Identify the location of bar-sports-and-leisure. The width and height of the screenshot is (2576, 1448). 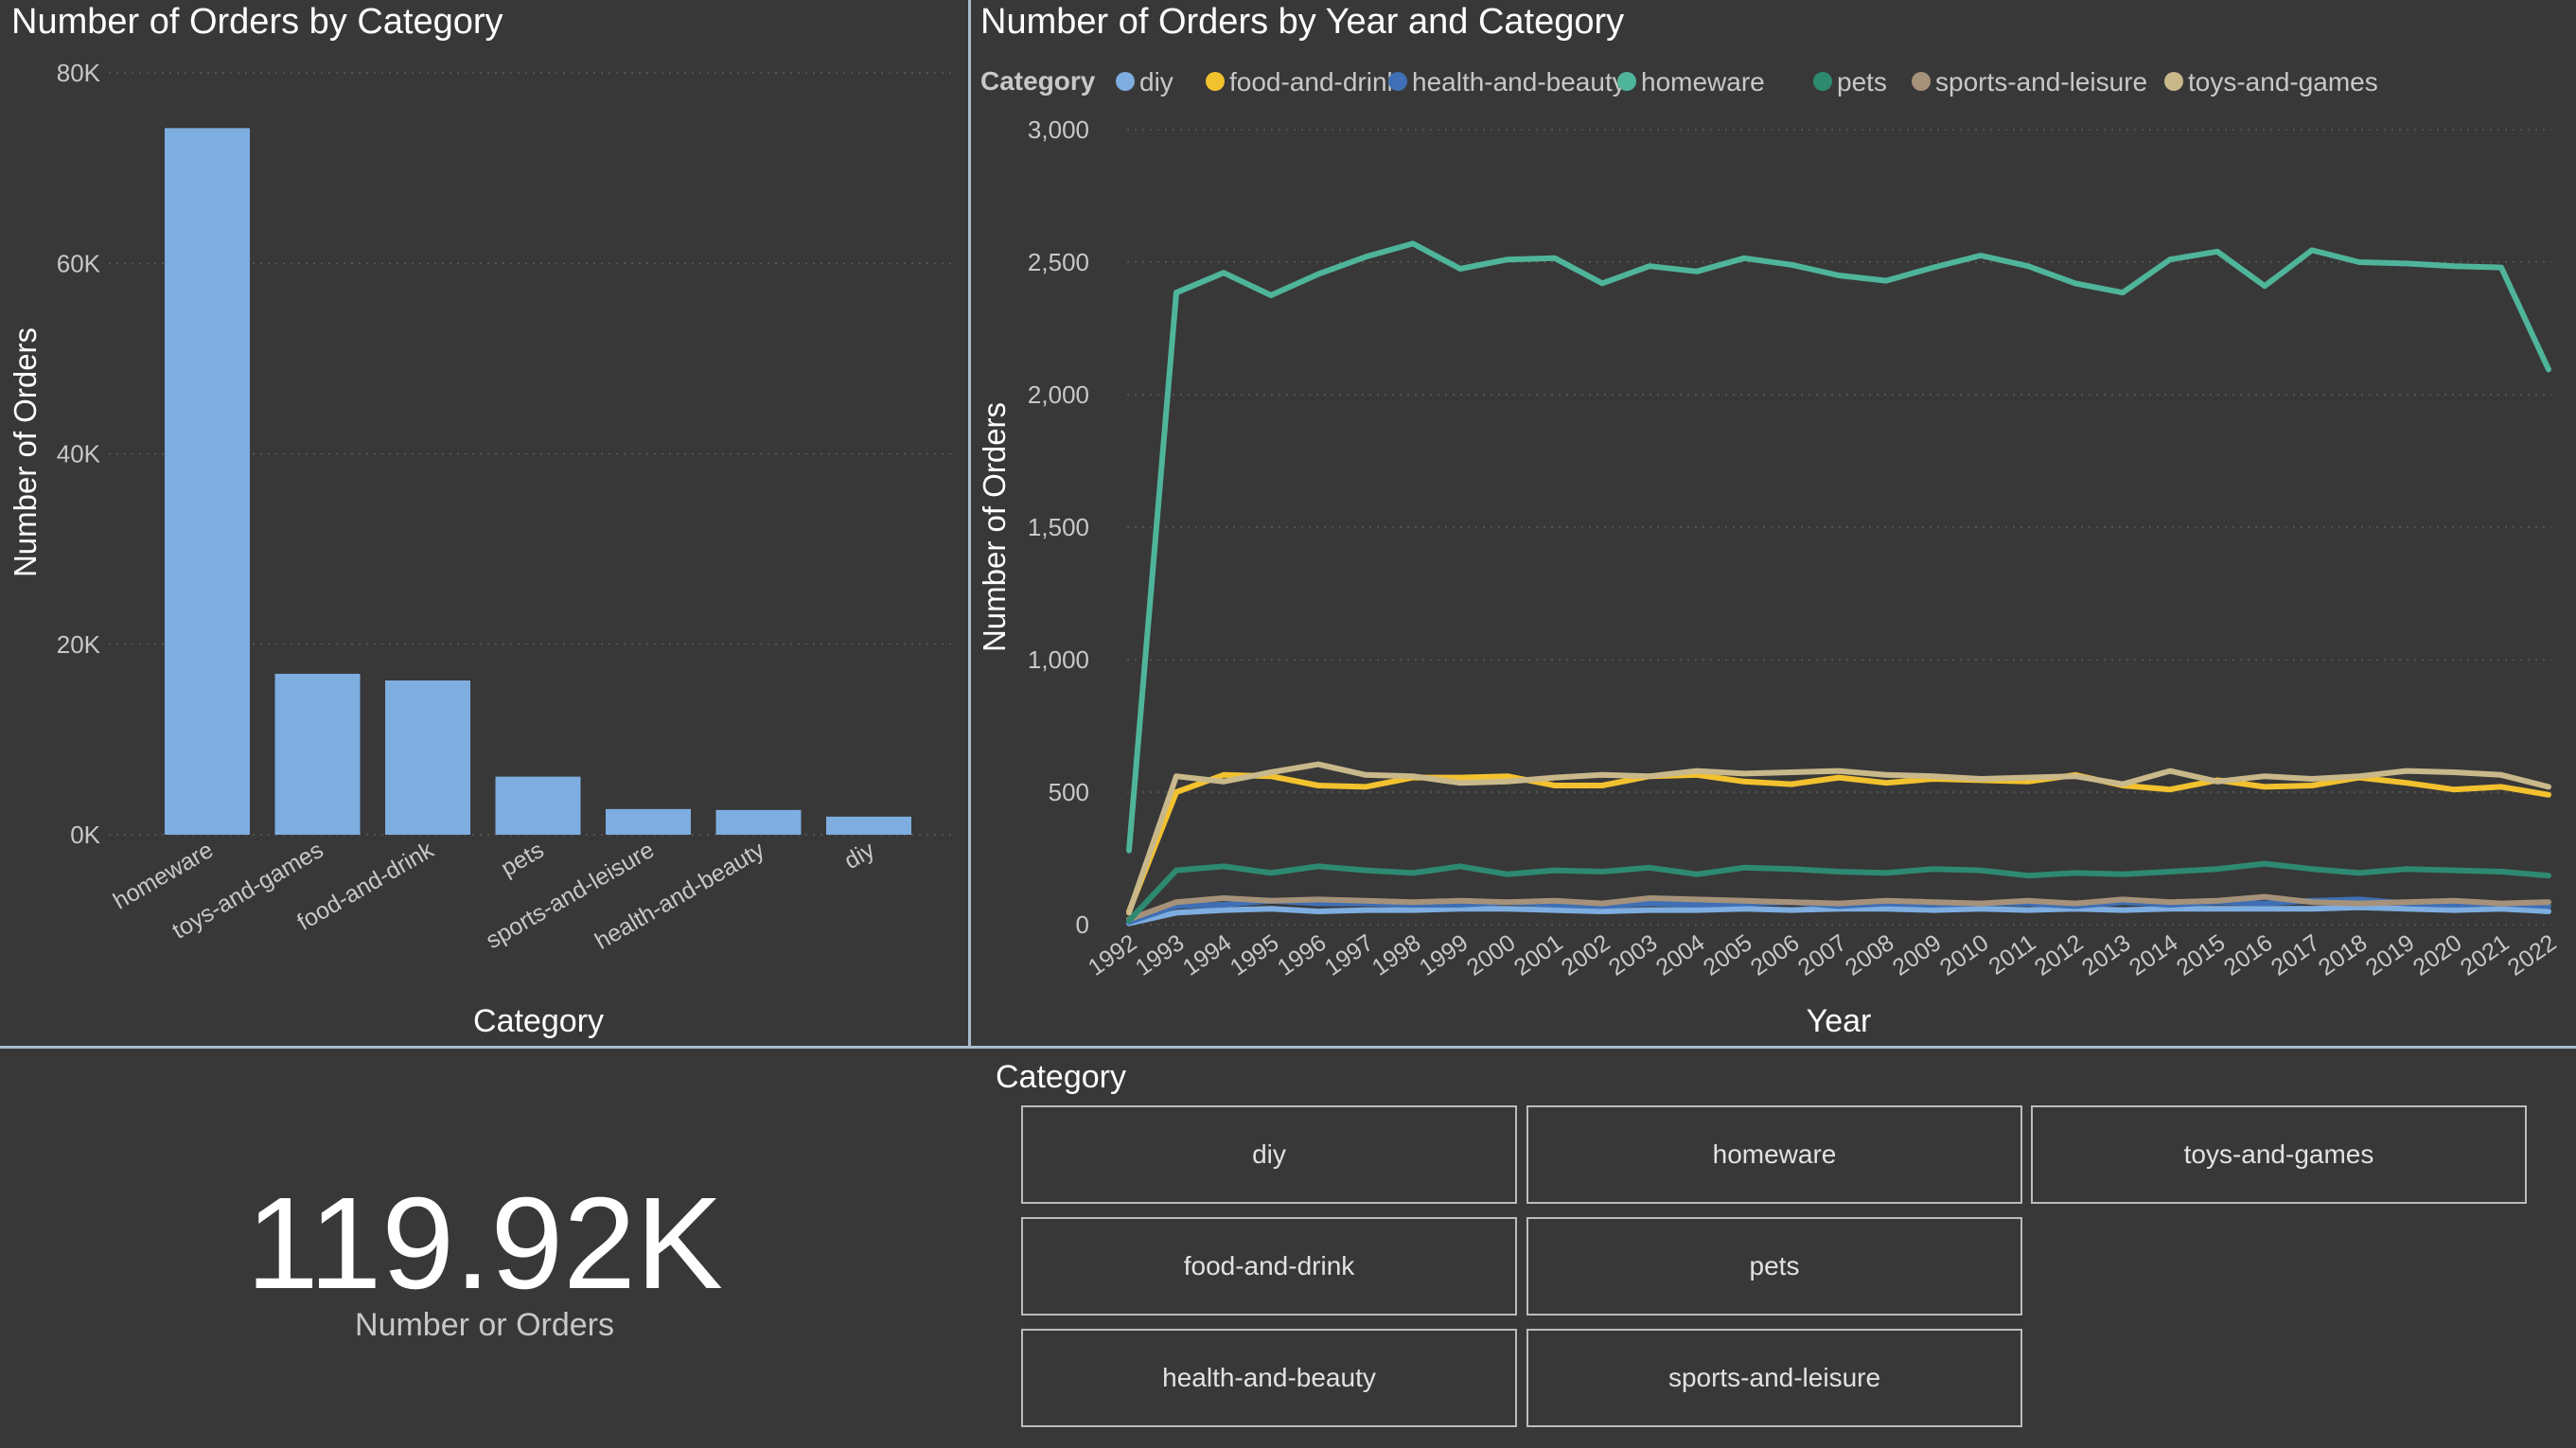
(648, 821).